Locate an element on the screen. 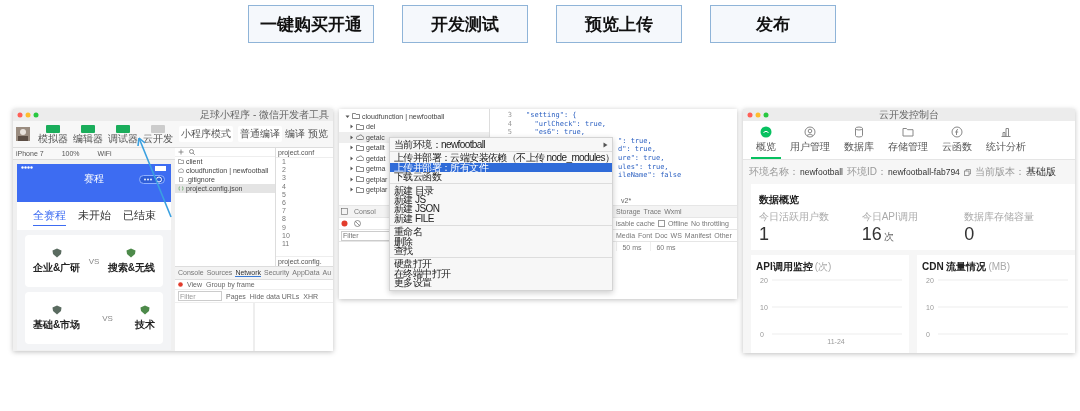  team-name: 搜索&无线 is located at coordinates (131, 267).